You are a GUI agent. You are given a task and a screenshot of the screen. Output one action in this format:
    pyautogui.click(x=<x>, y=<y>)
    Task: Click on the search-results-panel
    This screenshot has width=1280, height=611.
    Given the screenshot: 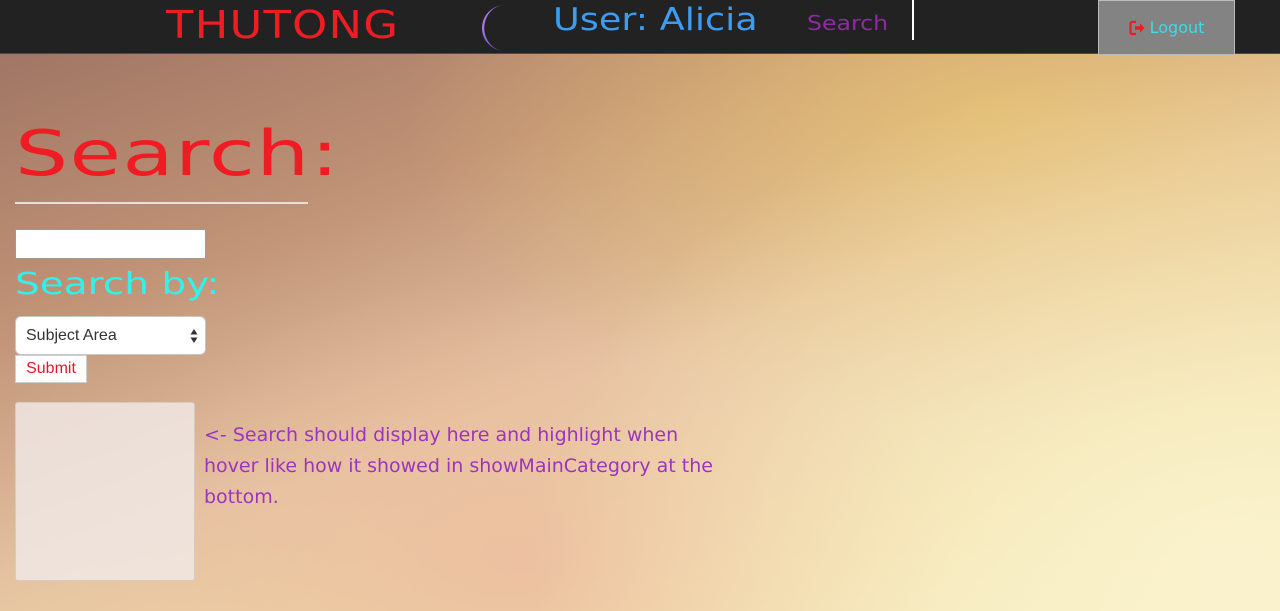 What is the action you would take?
    pyautogui.click(x=105, y=491)
    